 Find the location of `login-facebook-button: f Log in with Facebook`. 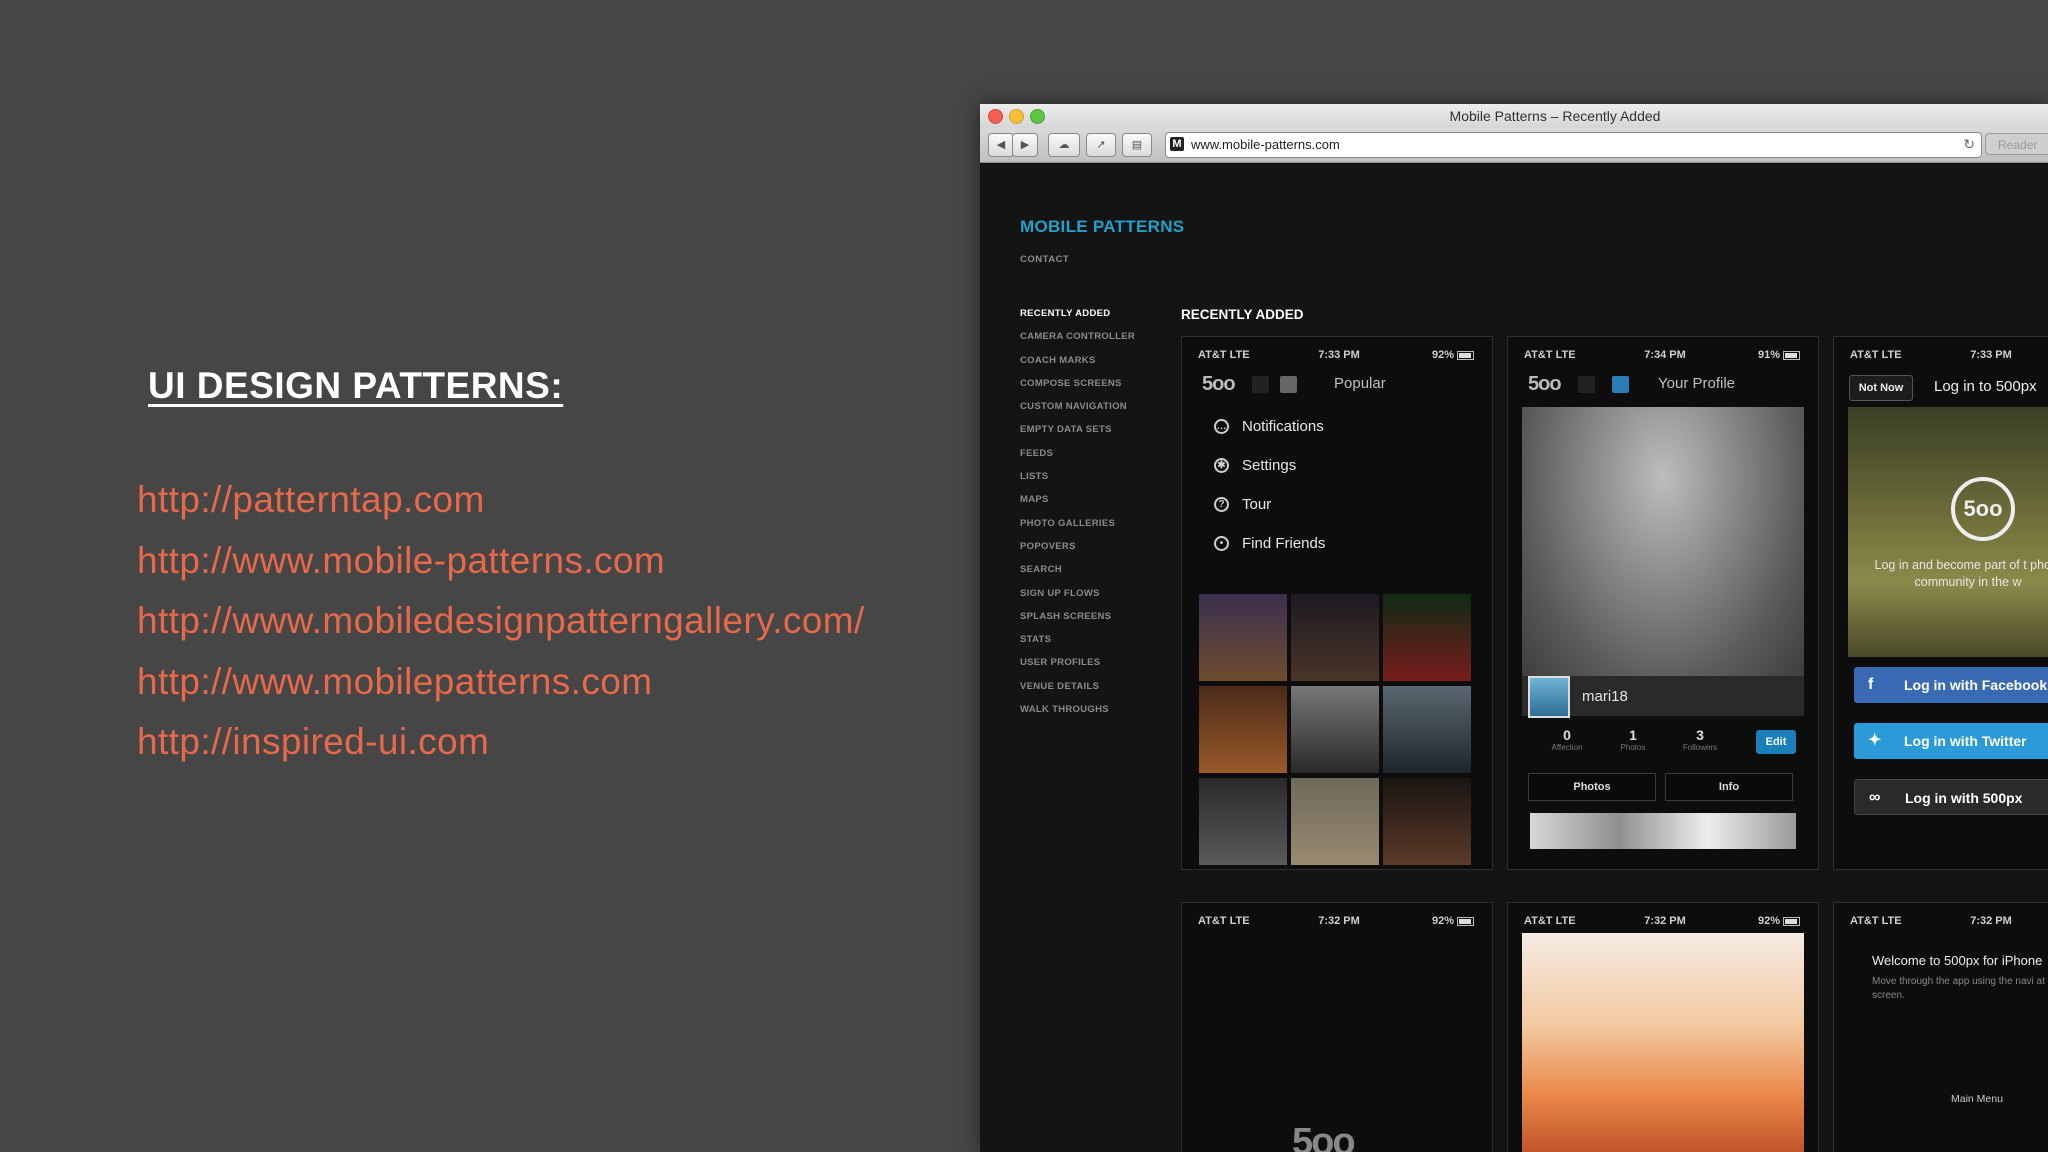

login-facebook-button: f Log in with Facebook is located at coordinates (1951, 685).